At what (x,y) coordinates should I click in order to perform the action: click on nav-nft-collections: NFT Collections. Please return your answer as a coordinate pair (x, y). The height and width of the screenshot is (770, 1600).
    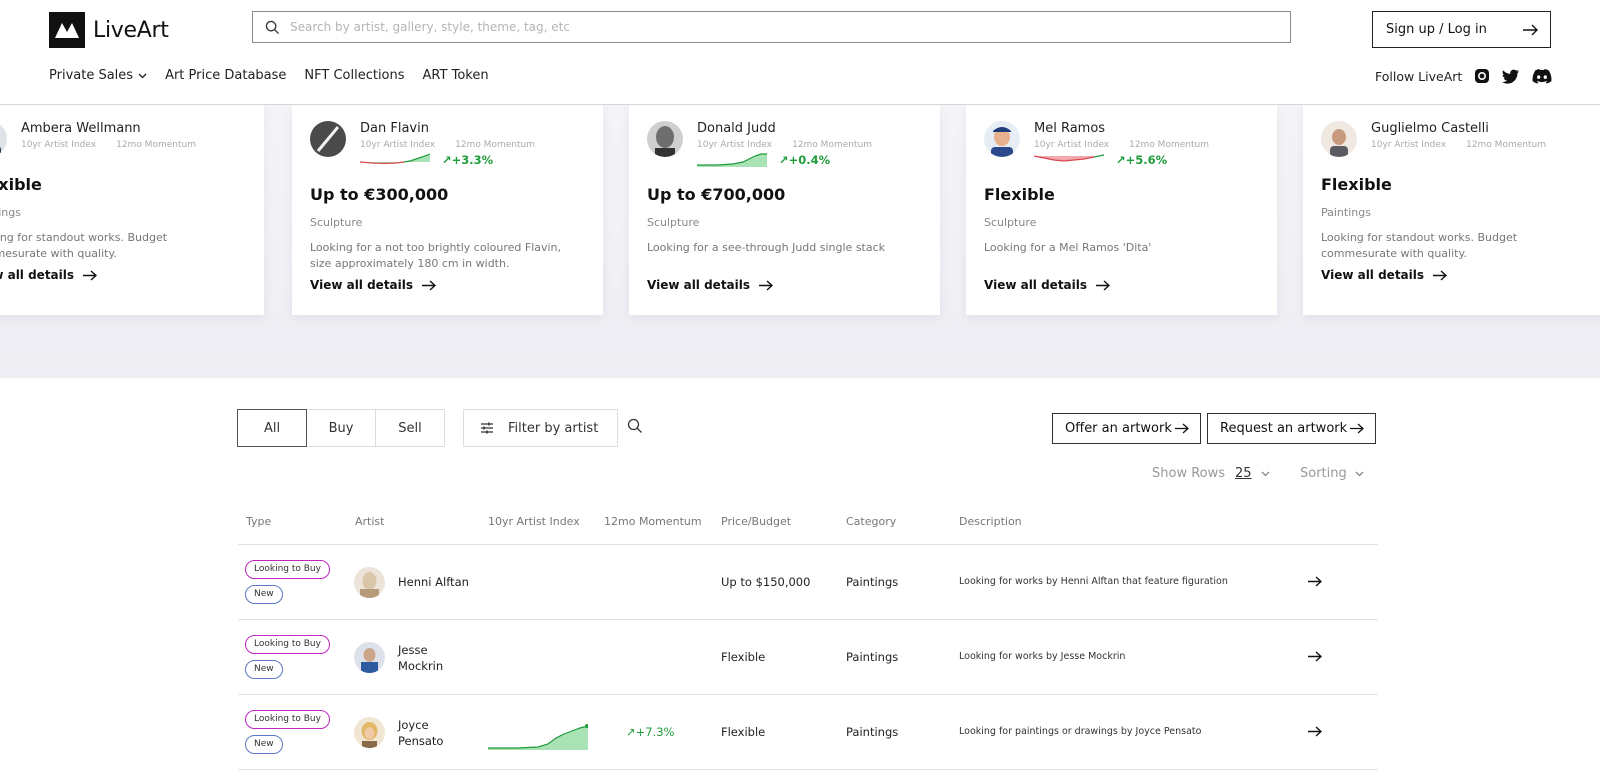
    Looking at the image, I should click on (354, 75).